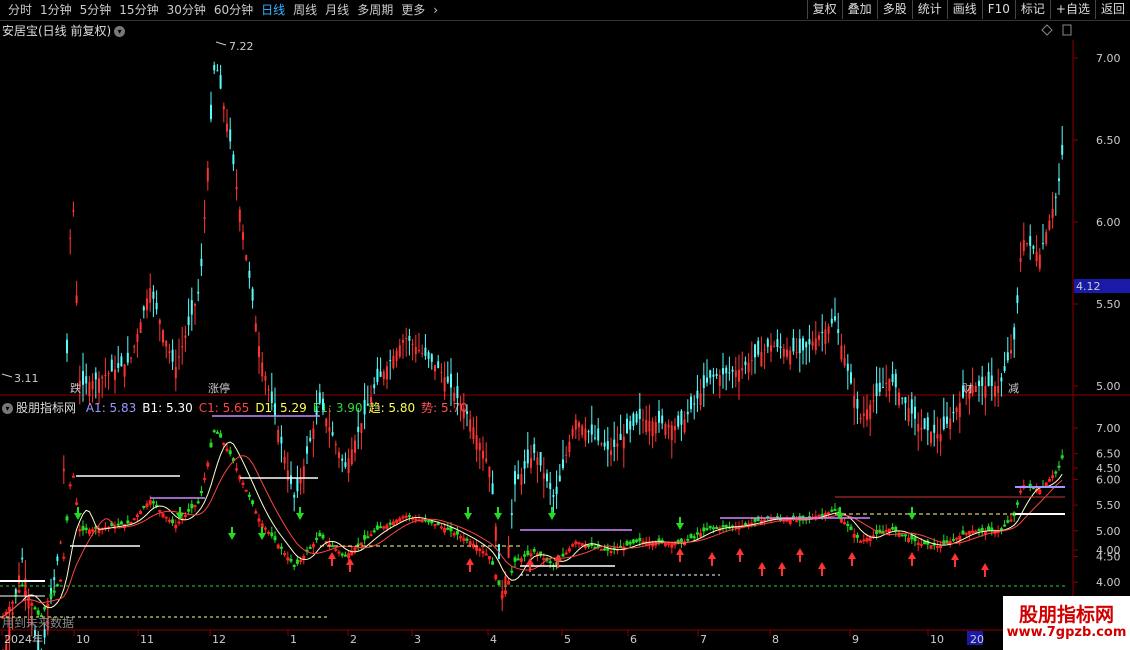  I want to click on watermark: 股朋指标网 www.7gpzb.com, so click(1066, 623).